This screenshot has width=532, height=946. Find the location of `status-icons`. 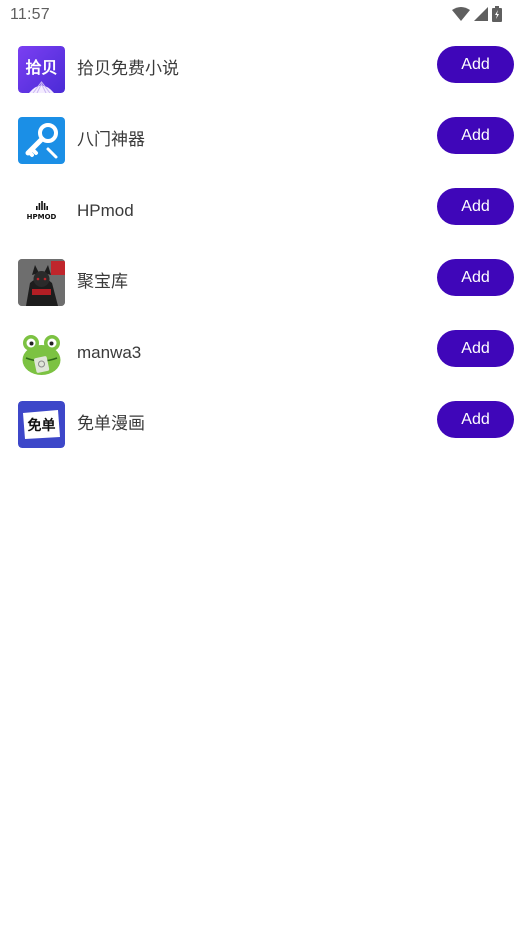

status-icons is located at coordinates (477, 14).